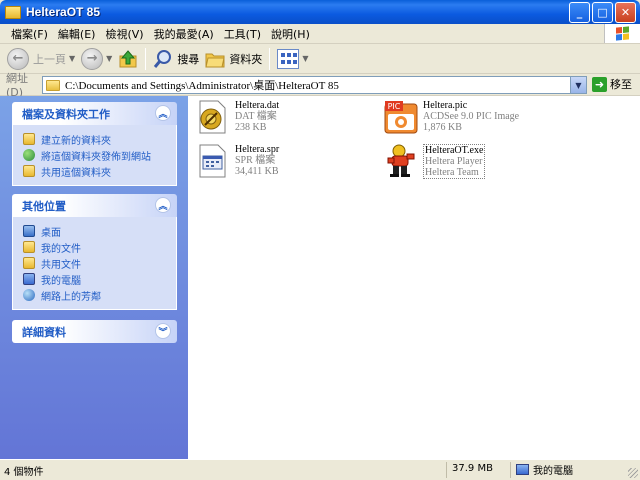  I want to click on file-type: ACDSee 9.0 PIC Image, so click(471, 116).